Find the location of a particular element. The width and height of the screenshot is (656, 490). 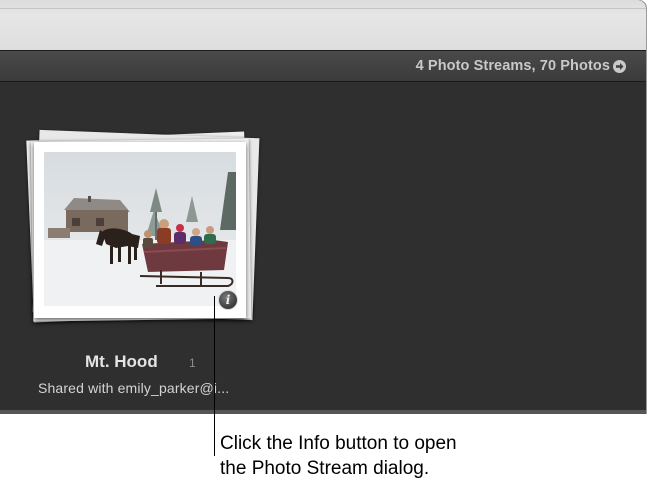

photo-stream-header: 4 Photo Streams, 70 Photos is located at coordinates (323, 66).